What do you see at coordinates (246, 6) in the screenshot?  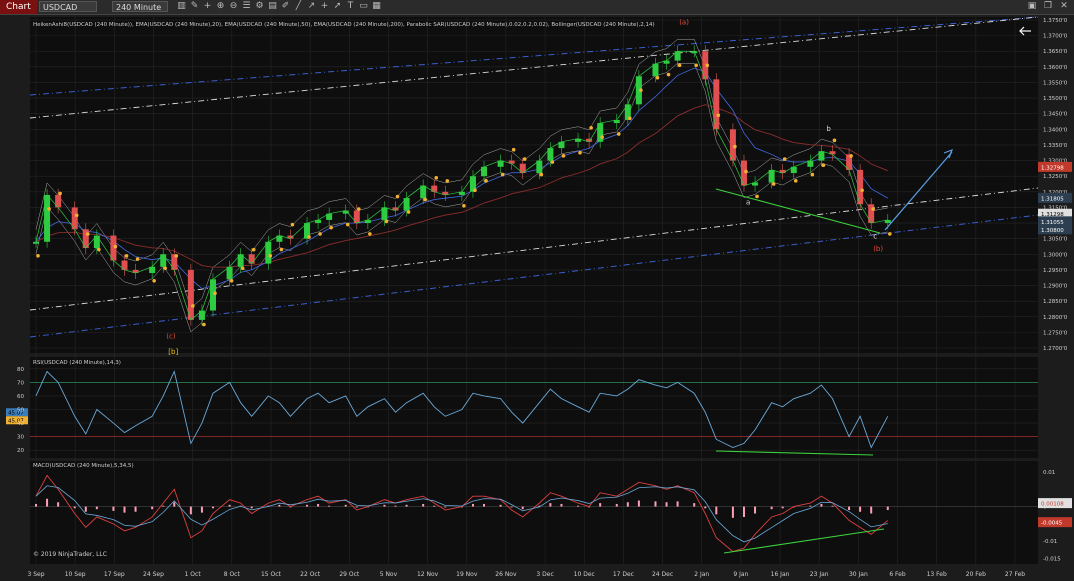 I see `properties-icon: ☰` at bounding box center [246, 6].